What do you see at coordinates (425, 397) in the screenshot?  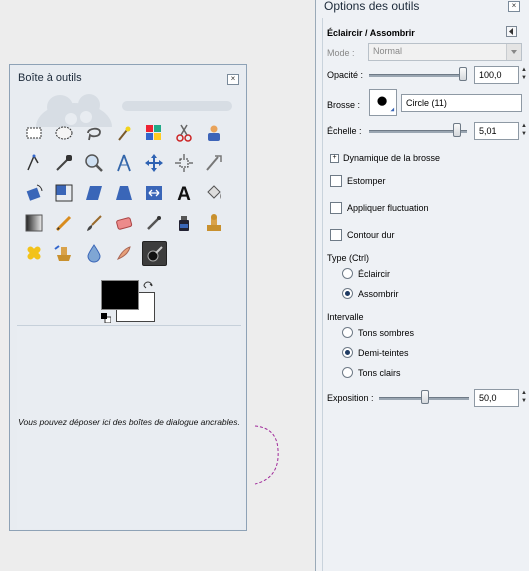 I see `exposure-slider-thumb` at bounding box center [425, 397].